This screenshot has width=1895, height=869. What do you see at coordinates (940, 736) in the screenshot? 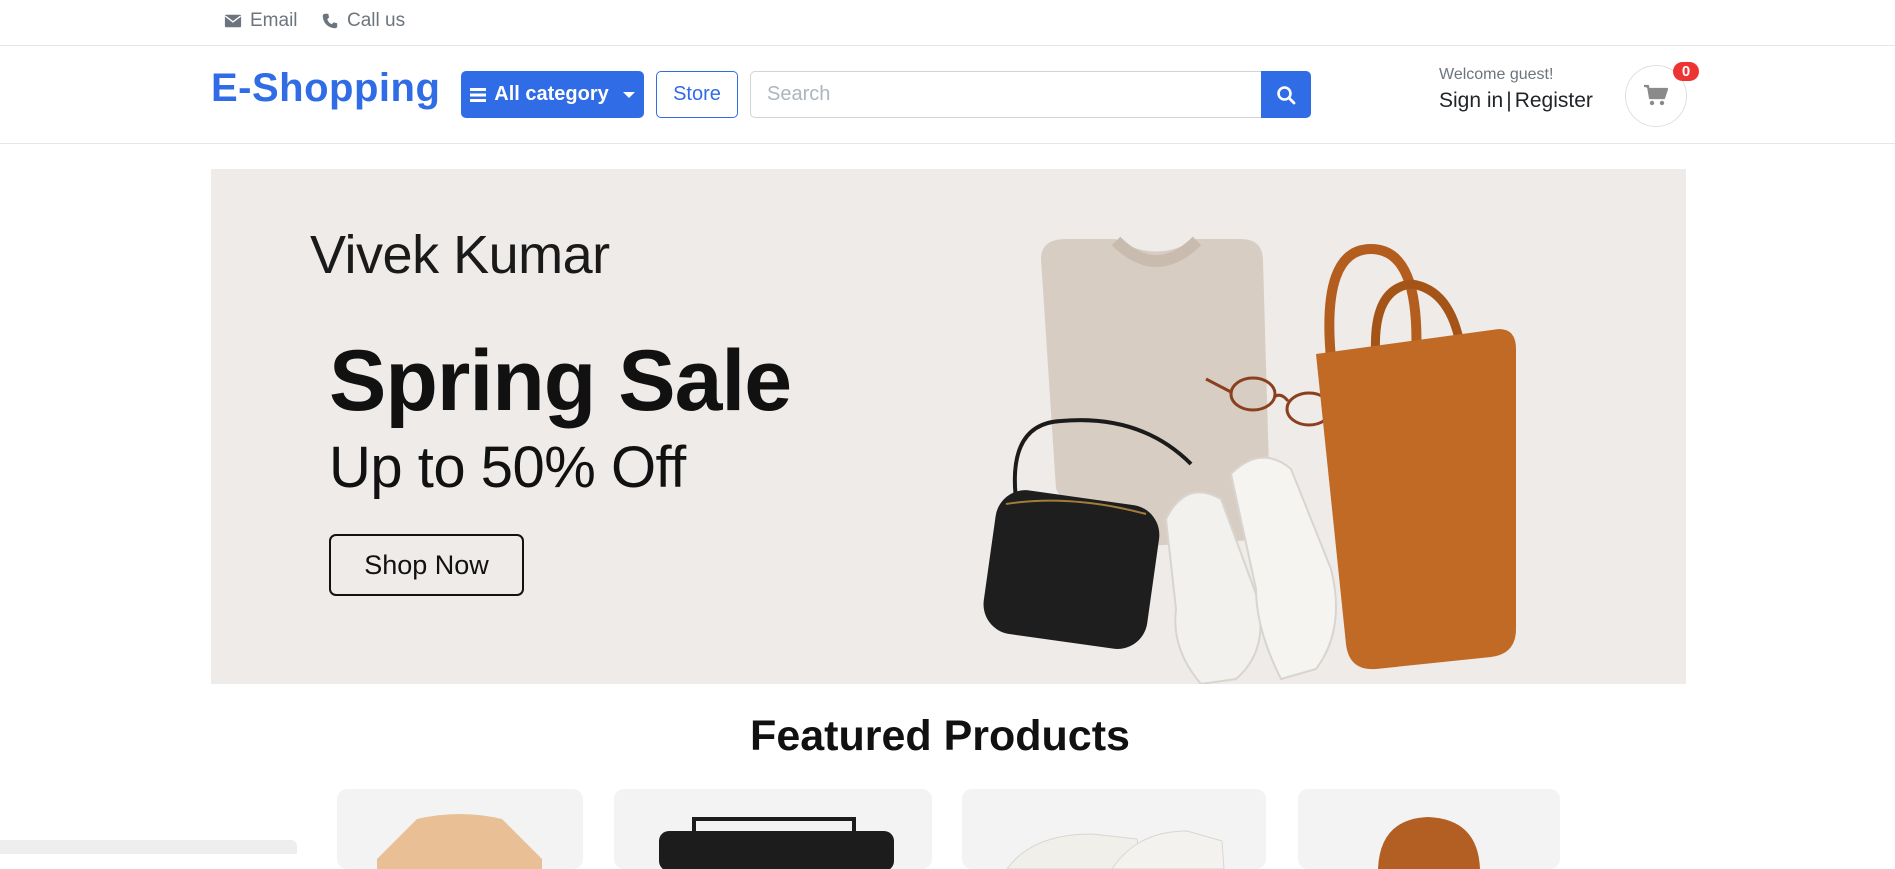
I see `featured-products-title: Featured Products` at bounding box center [940, 736].